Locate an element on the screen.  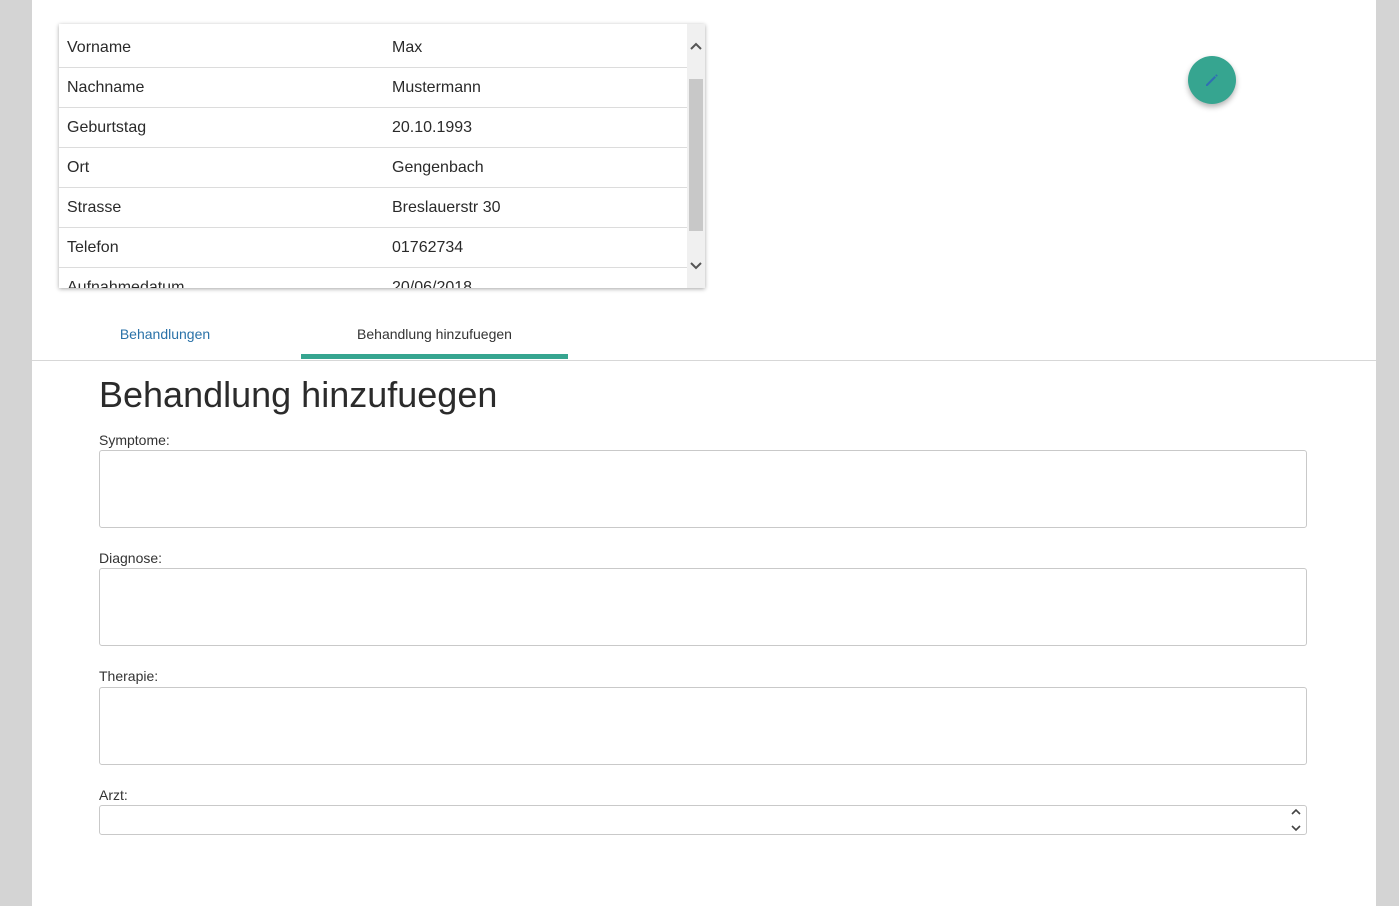
diagnose-field is located at coordinates (703, 607).